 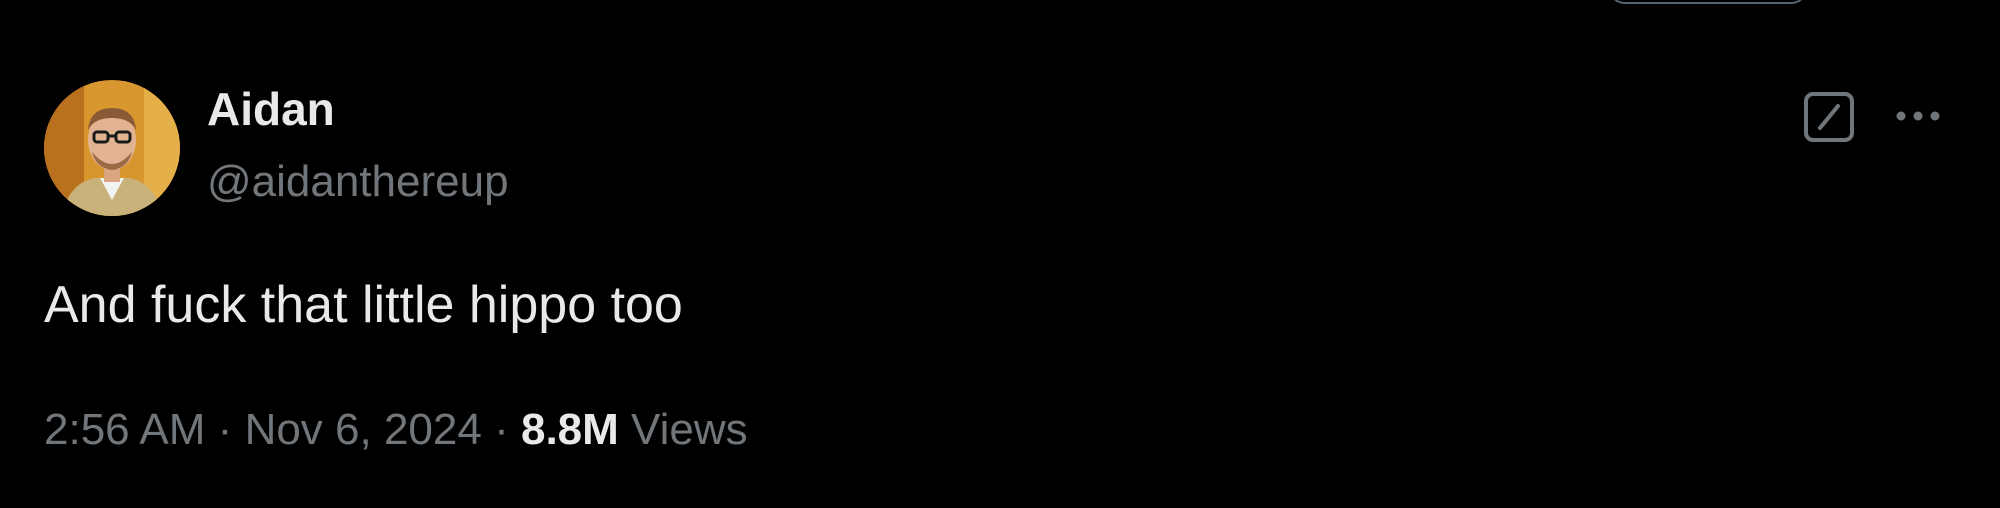 I want to click on tweet-text: And fuck that little hippo too, so click(x=363, y=305).